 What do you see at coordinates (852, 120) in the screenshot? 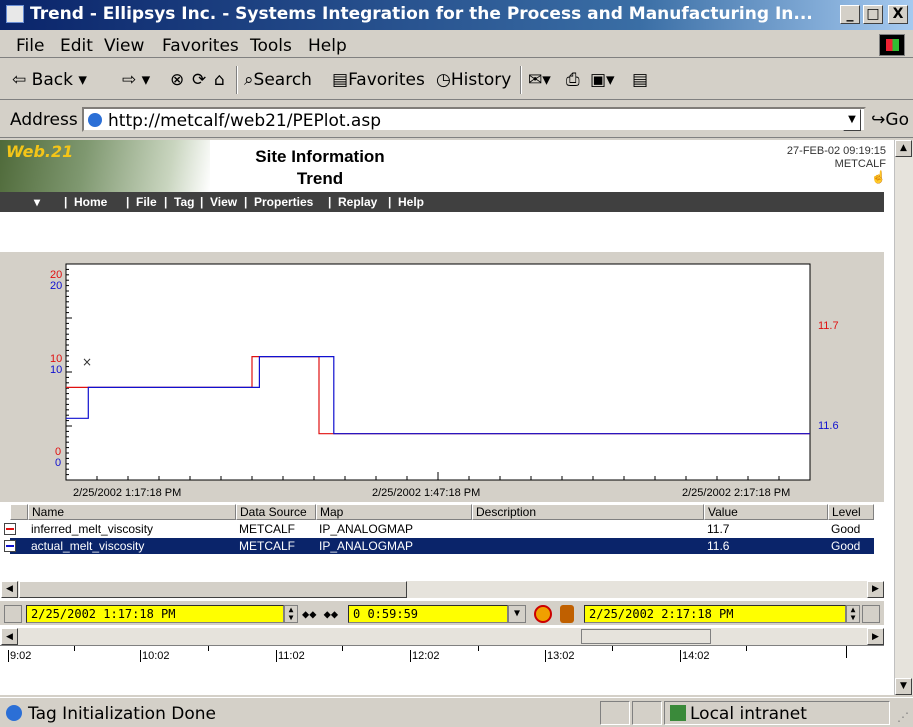
I see `address-dropdown-icon: ▼` at bounding box center [852, 120].